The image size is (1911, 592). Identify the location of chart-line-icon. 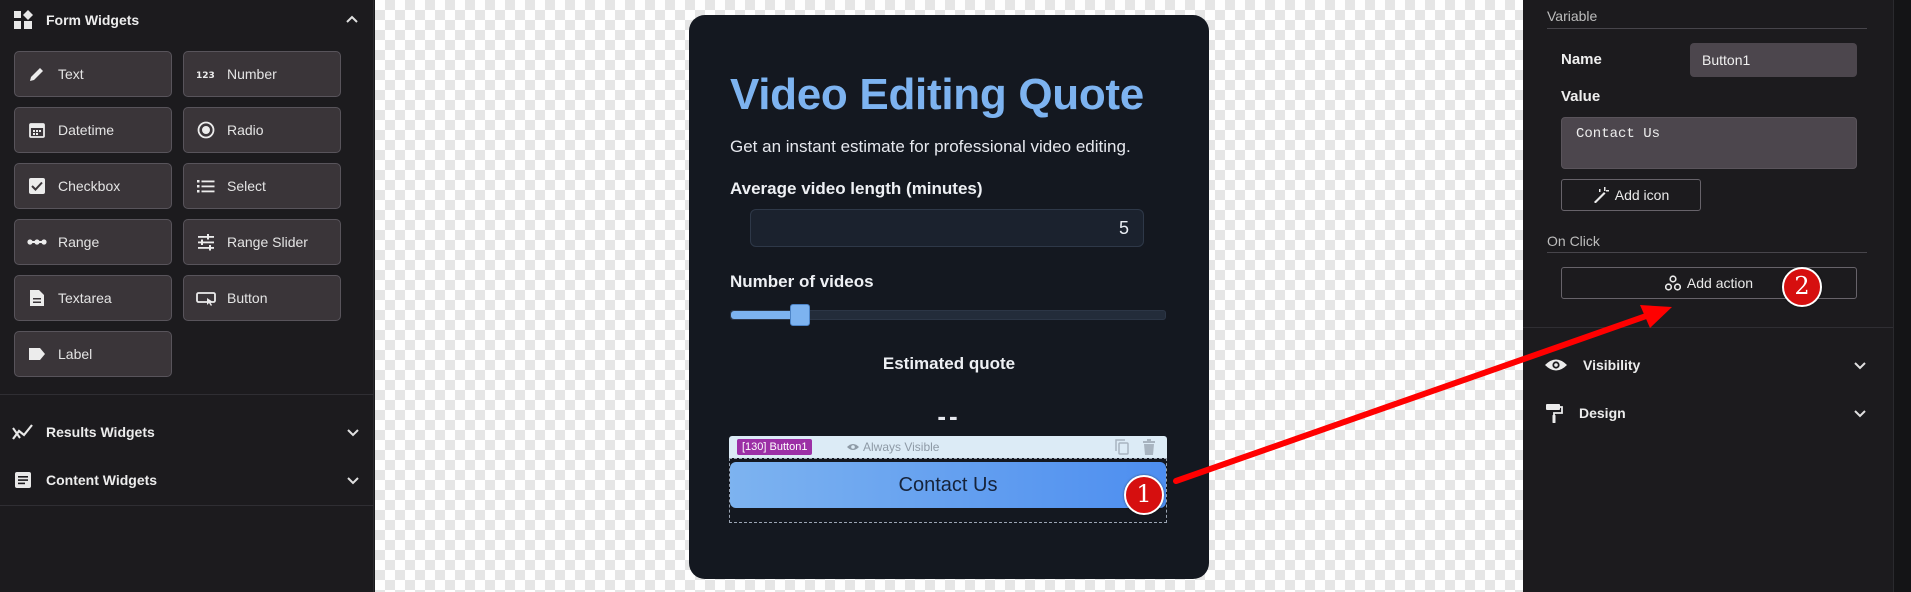
(23, 432).